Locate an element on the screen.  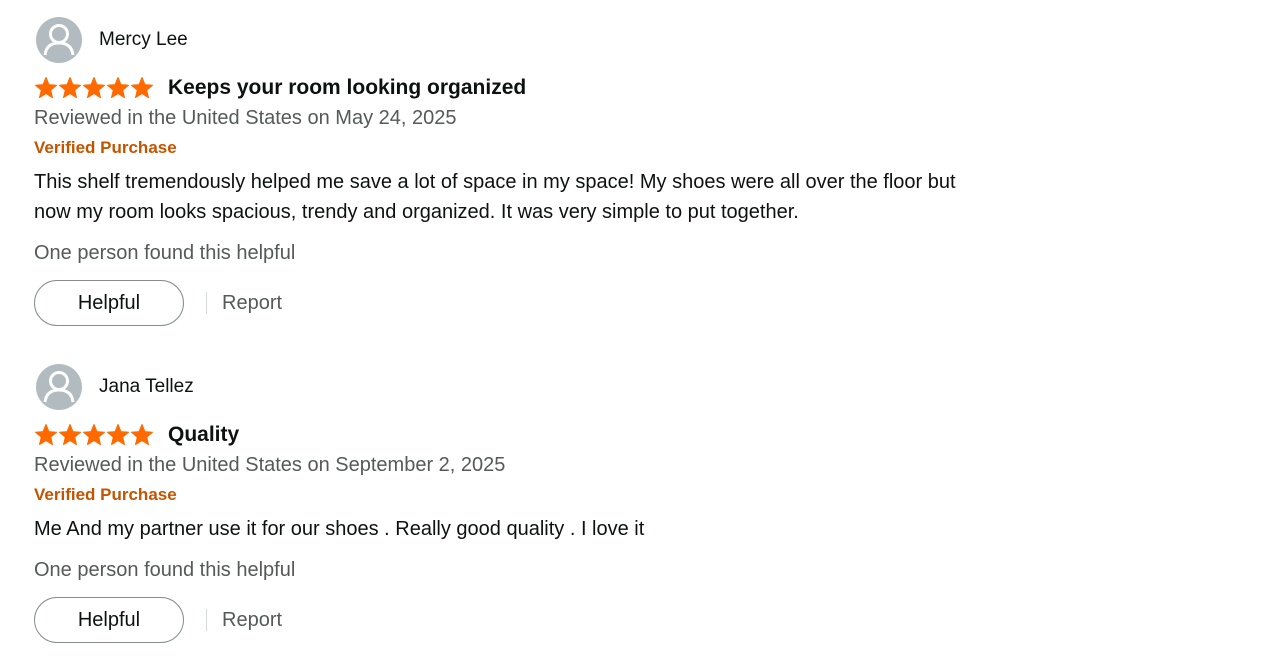
reviewer-name: Mercy Lee is located at coordinates (143, 40).